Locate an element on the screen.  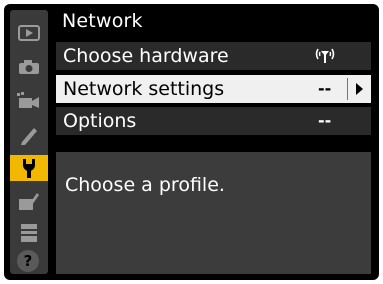
playback-icon is located at coordinates (29, 33).